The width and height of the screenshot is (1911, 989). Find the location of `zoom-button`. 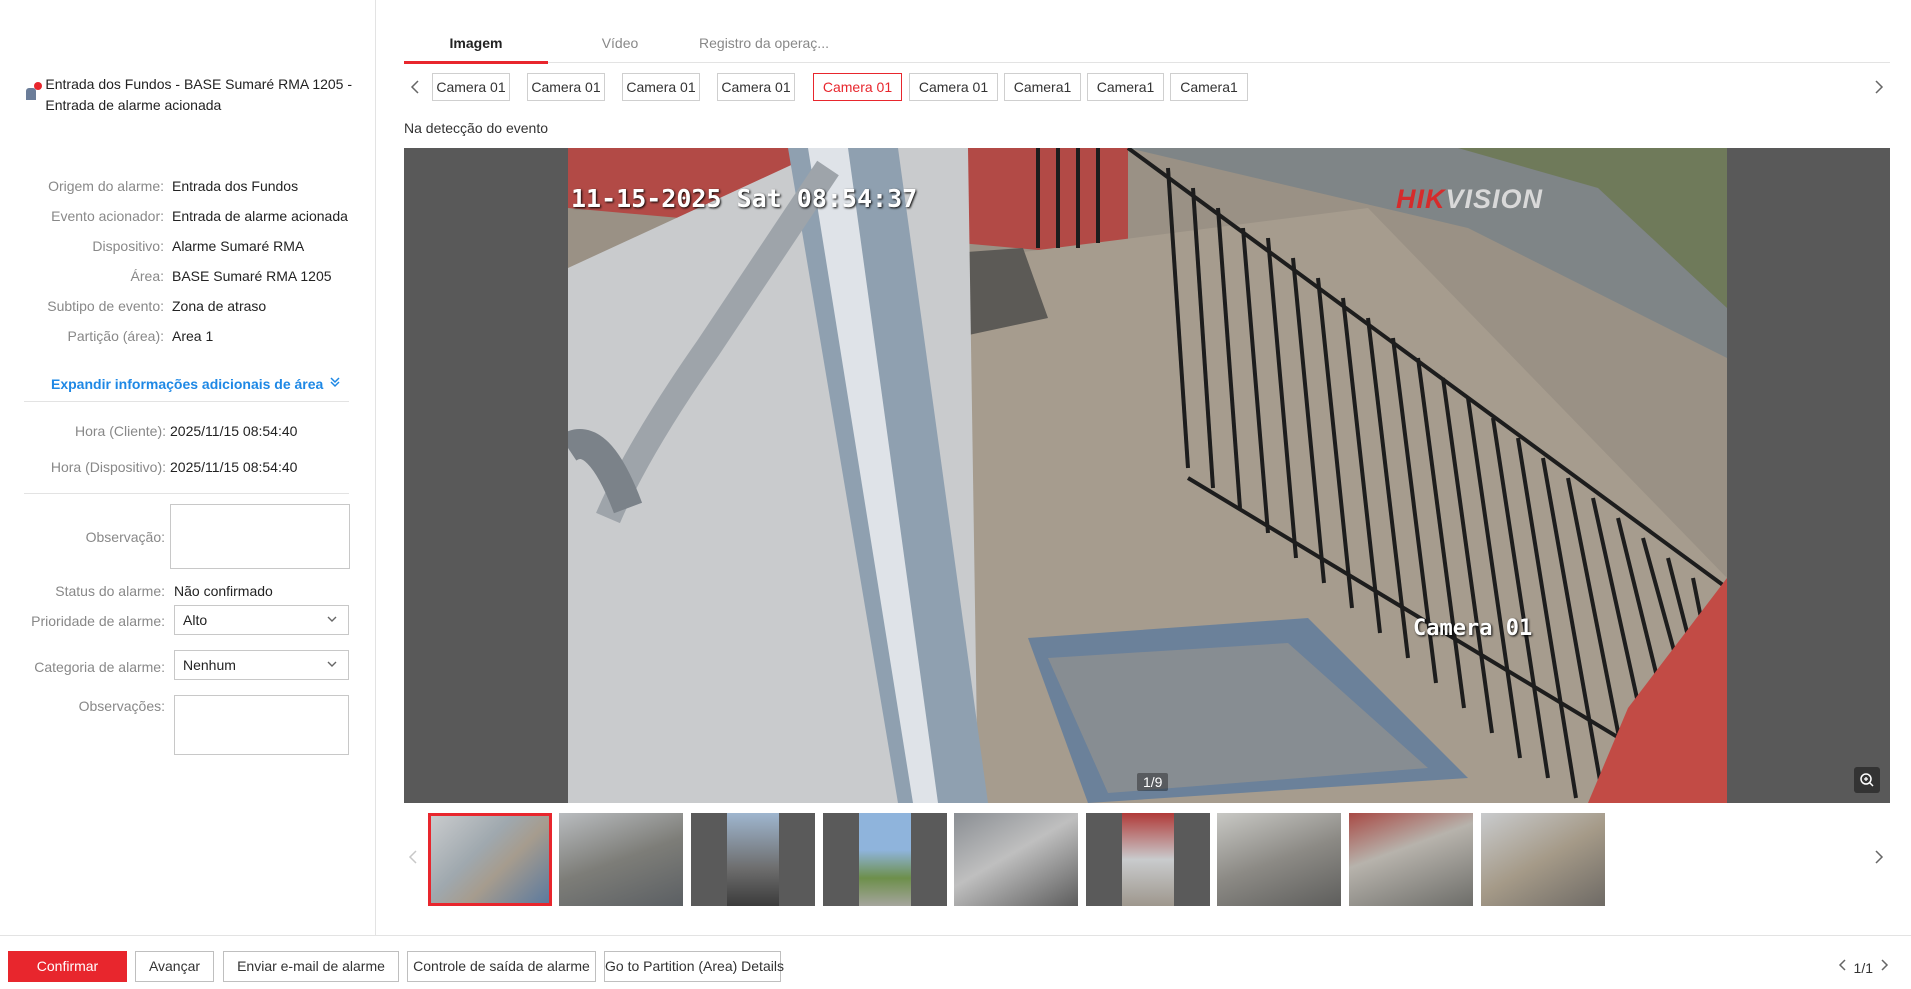

zoom-button is located at coordinates (1867, 780).